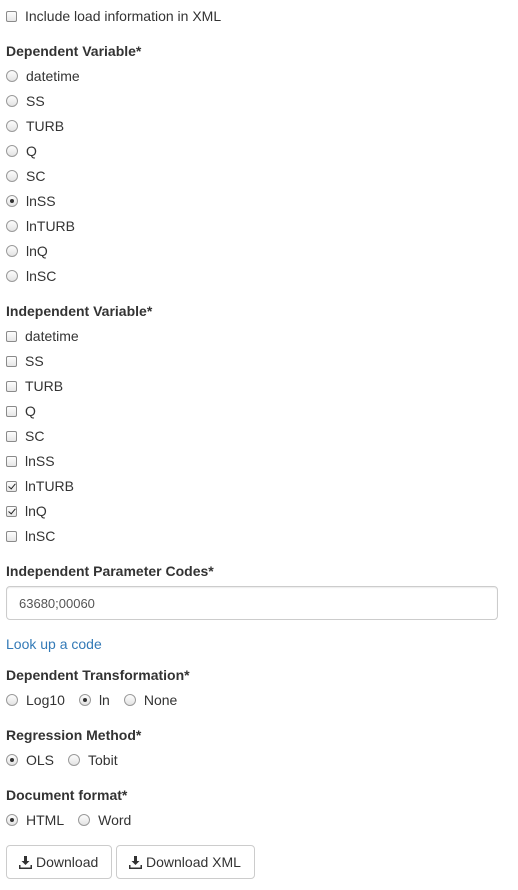 The width and height of the screenshot is (518, 890). I want to click on independent-option-turb: TURB, so click(34, 386).